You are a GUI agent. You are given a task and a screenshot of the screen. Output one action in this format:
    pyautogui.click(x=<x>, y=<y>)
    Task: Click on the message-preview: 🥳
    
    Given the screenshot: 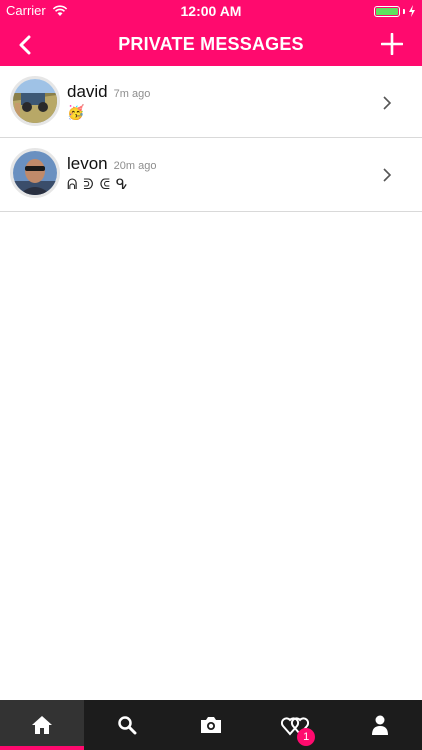 What is the action you would take?
    pyautogui.click(x=76, y=112)
    